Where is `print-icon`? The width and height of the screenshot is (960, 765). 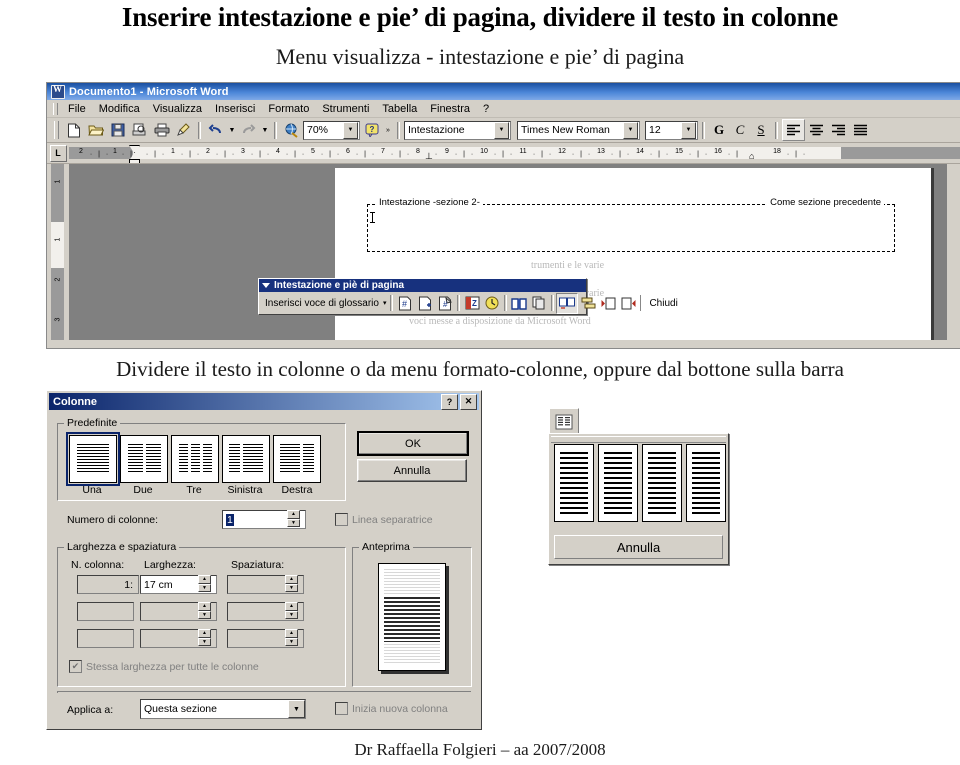 print-icon is located at coordinates (161, 130).